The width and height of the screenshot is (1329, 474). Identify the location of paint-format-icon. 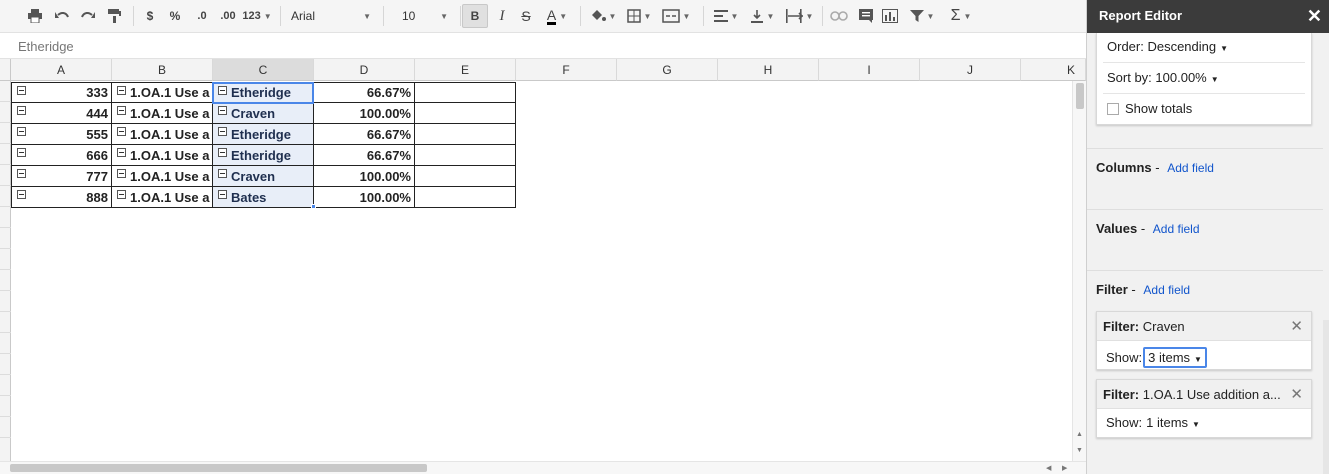
(114, 16).